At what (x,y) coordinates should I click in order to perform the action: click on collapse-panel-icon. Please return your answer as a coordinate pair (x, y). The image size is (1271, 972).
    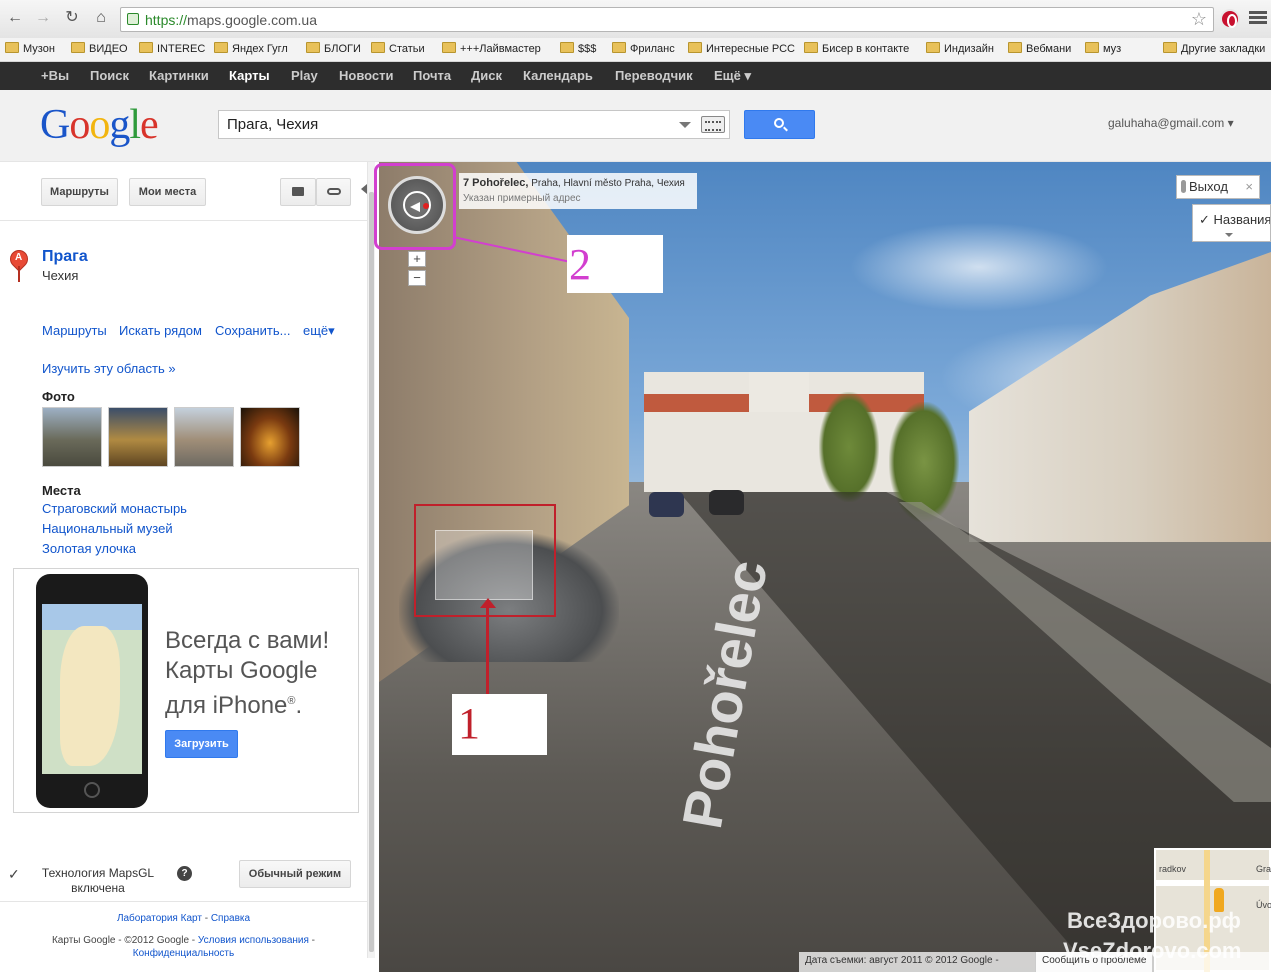
    Looking at the image, I should click on (364, 189).